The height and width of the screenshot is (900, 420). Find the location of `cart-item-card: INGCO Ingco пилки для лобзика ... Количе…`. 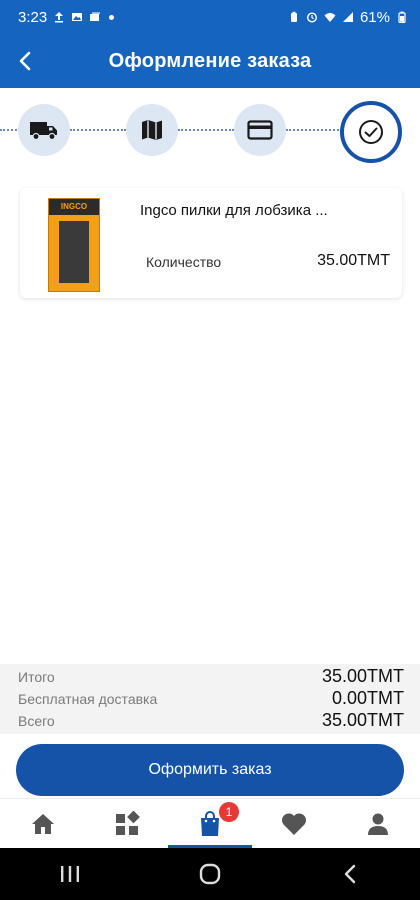

cart-item-card: INGCO Ingco пилки для лобзика ... Количе… is located at coordinates (211, 243).